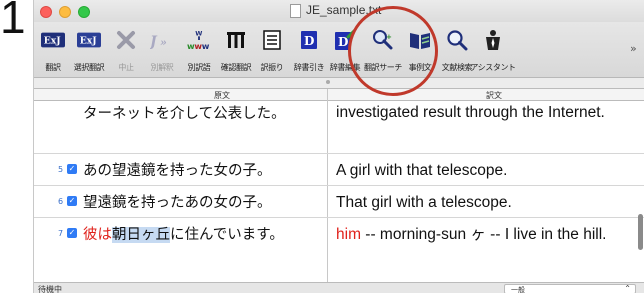 This screenshot has height=293, width=644. I want to click on untranslated-span: him, so click(348, 234).